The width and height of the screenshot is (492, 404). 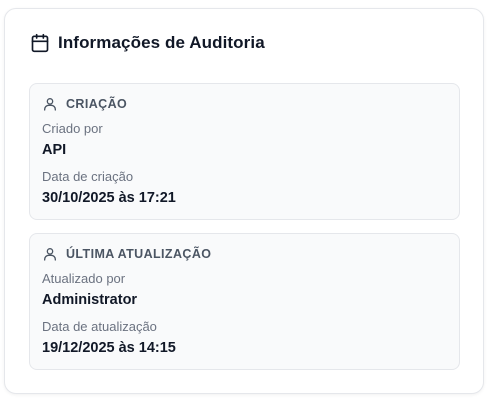 I want to click on last-update-section-title: ÚLTIMA ATUALIZAÇÃO, so click(x=139, y=254).